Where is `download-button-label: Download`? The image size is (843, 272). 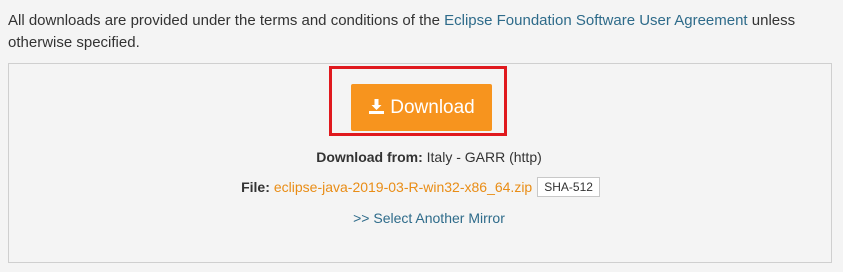
download-button-label: Download is located at coordinates (432, 107).